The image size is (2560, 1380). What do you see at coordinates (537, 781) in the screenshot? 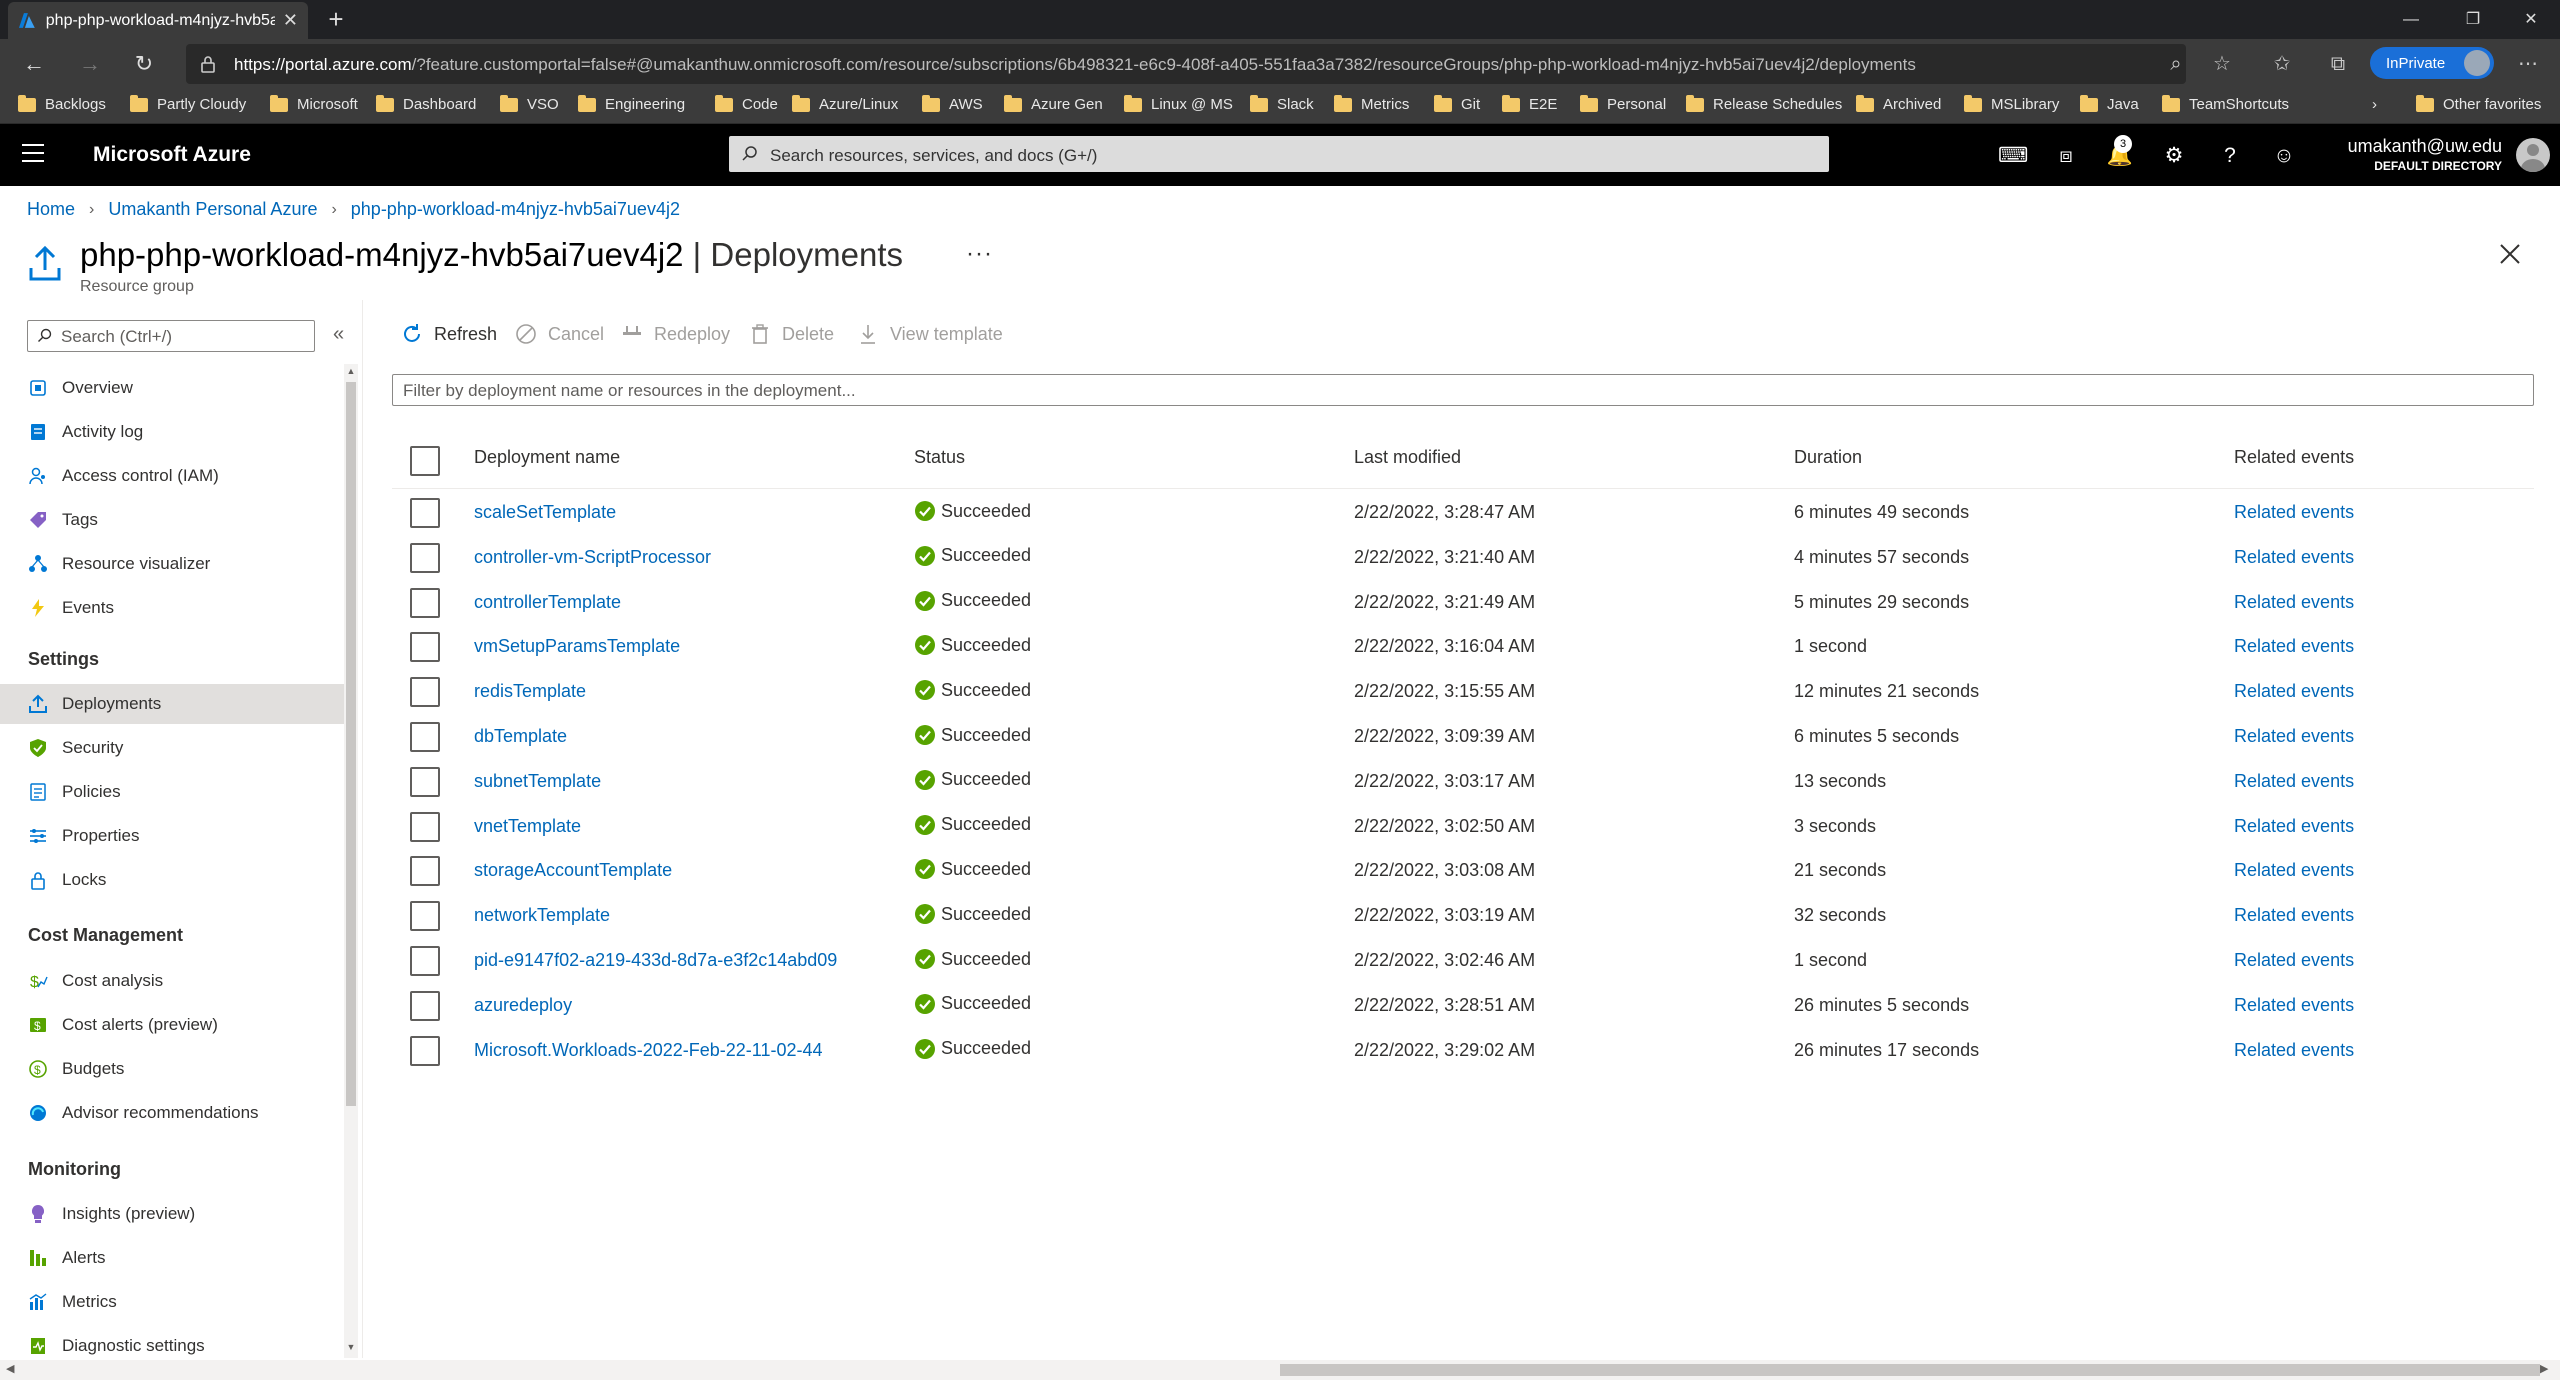
I see `deployment-name-link: subnetTemplate` at bounding box center [537, 781].